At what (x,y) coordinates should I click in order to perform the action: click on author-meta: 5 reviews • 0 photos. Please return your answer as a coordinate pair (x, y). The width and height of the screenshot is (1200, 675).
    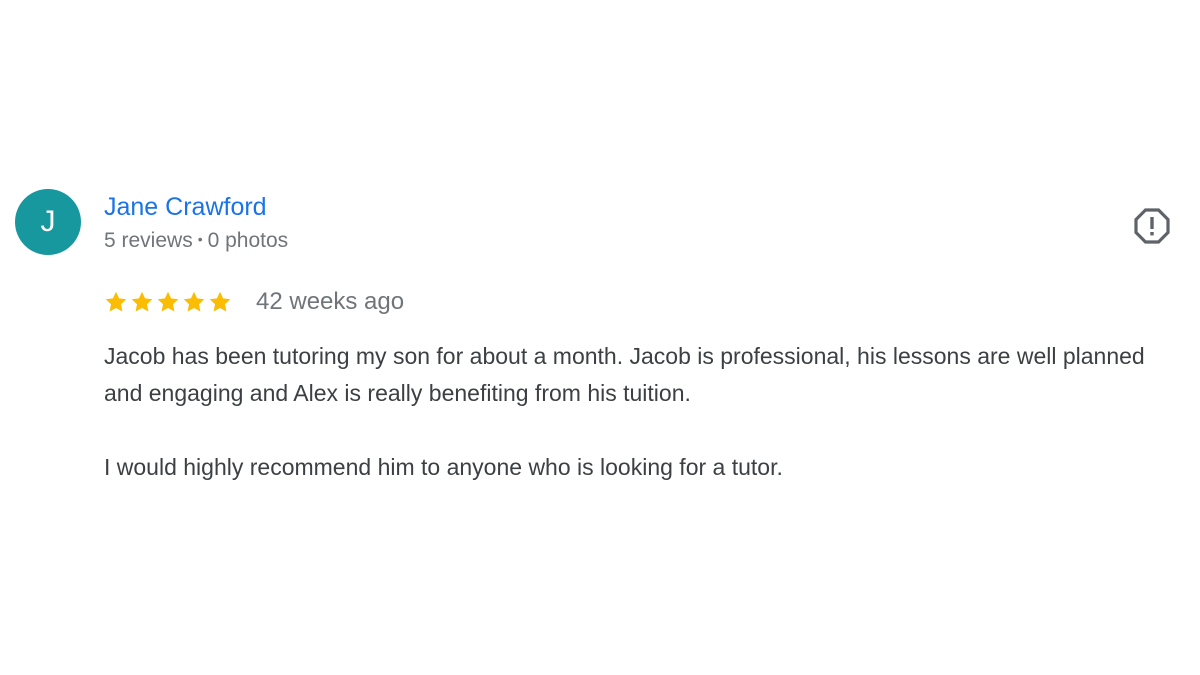
    Looking at the image, I should click on (196, 241).